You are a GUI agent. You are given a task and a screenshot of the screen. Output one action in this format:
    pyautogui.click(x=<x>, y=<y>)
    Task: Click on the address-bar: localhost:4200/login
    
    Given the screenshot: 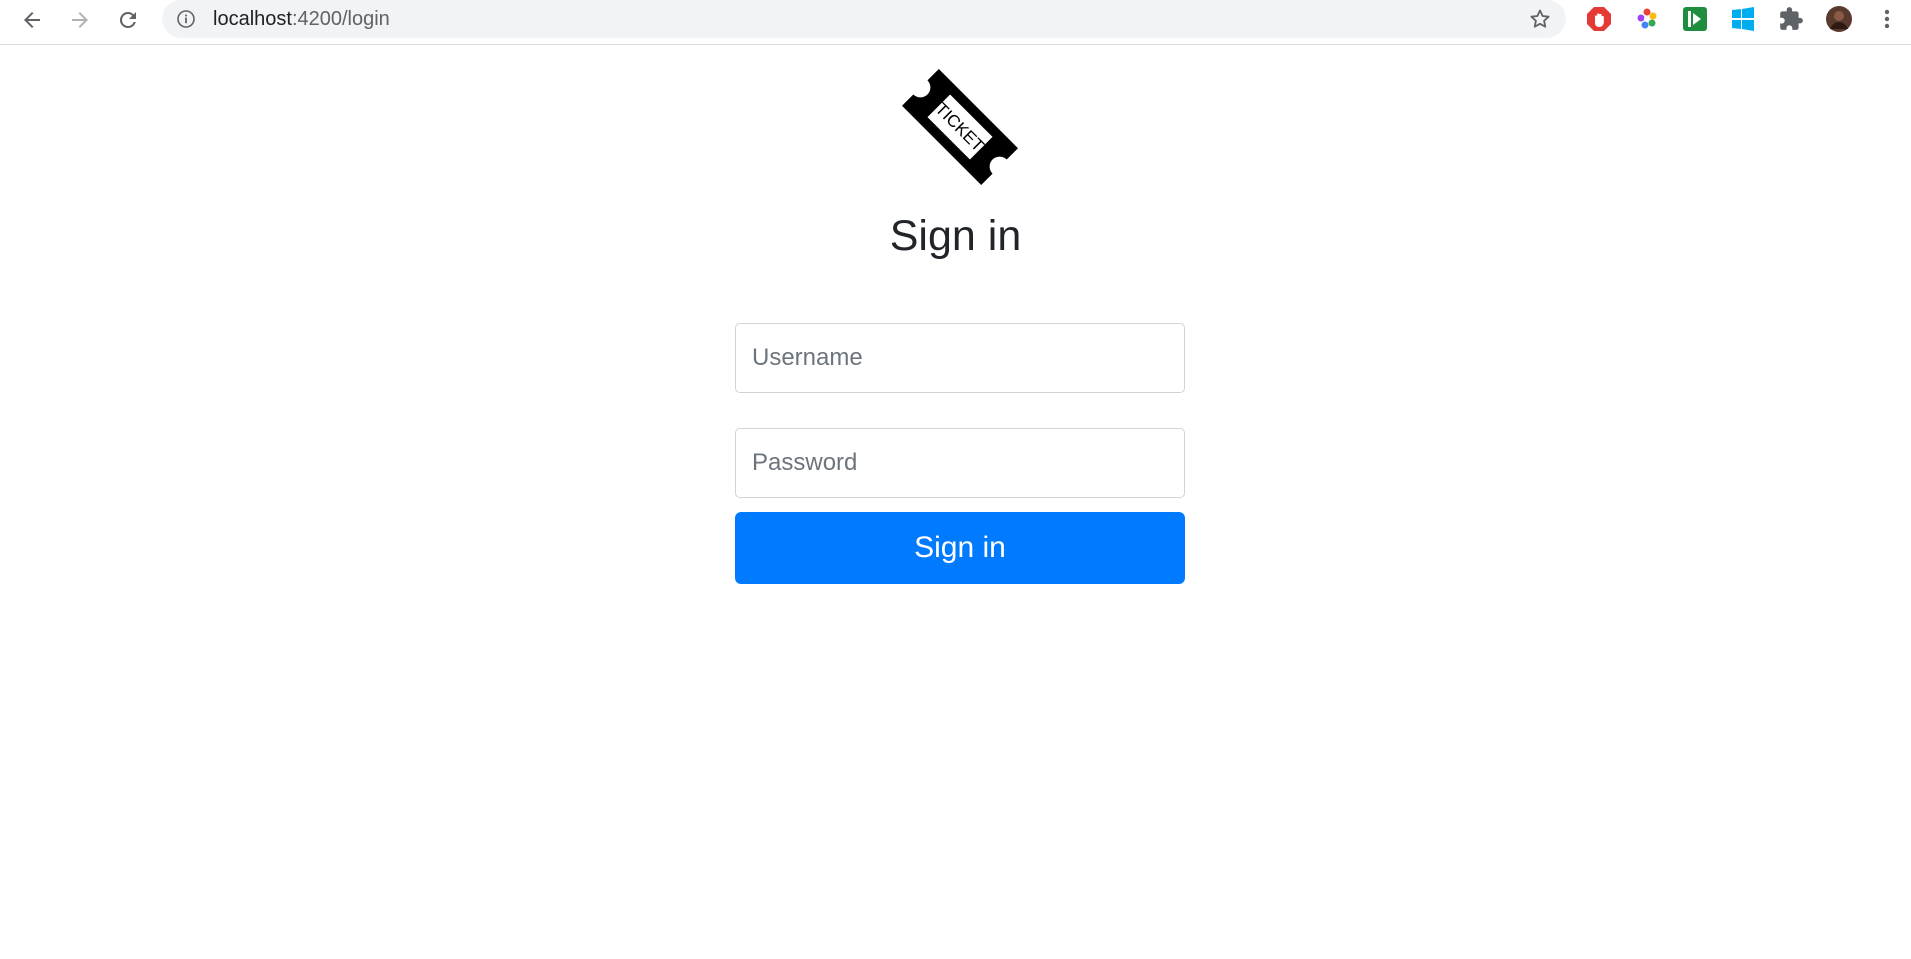 What is the action you would take?
    pyautogui.click(x=864, y=19)
    